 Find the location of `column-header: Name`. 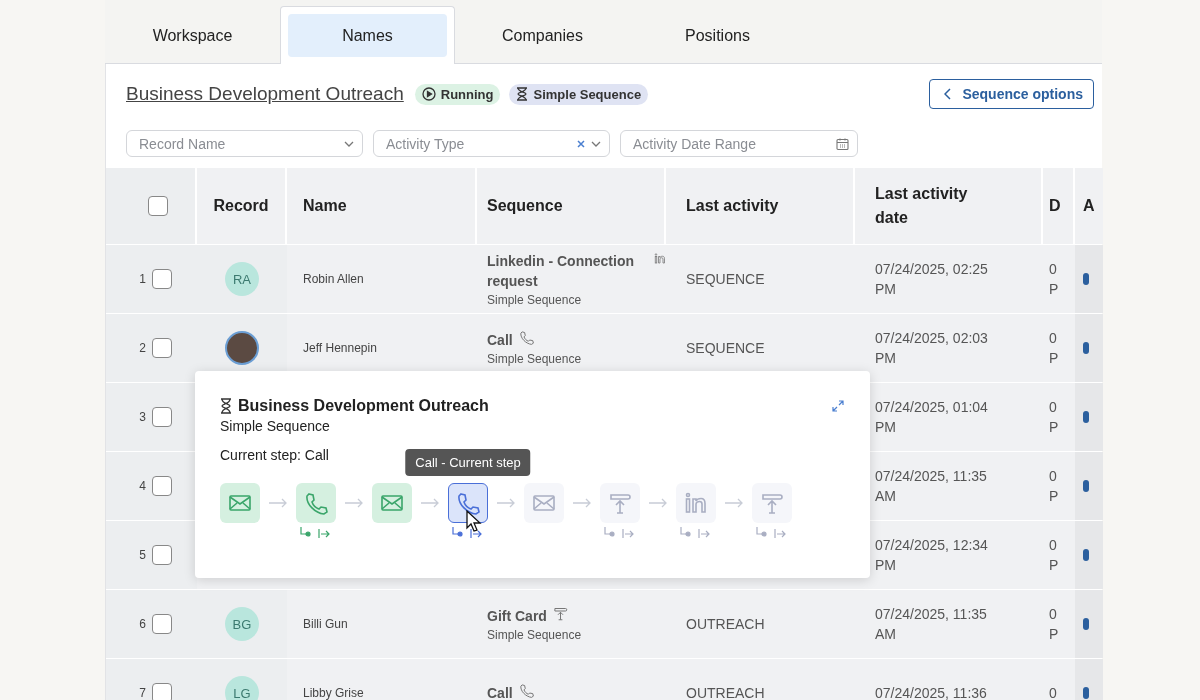

column-header: Name is located at coordinates (325, 206).